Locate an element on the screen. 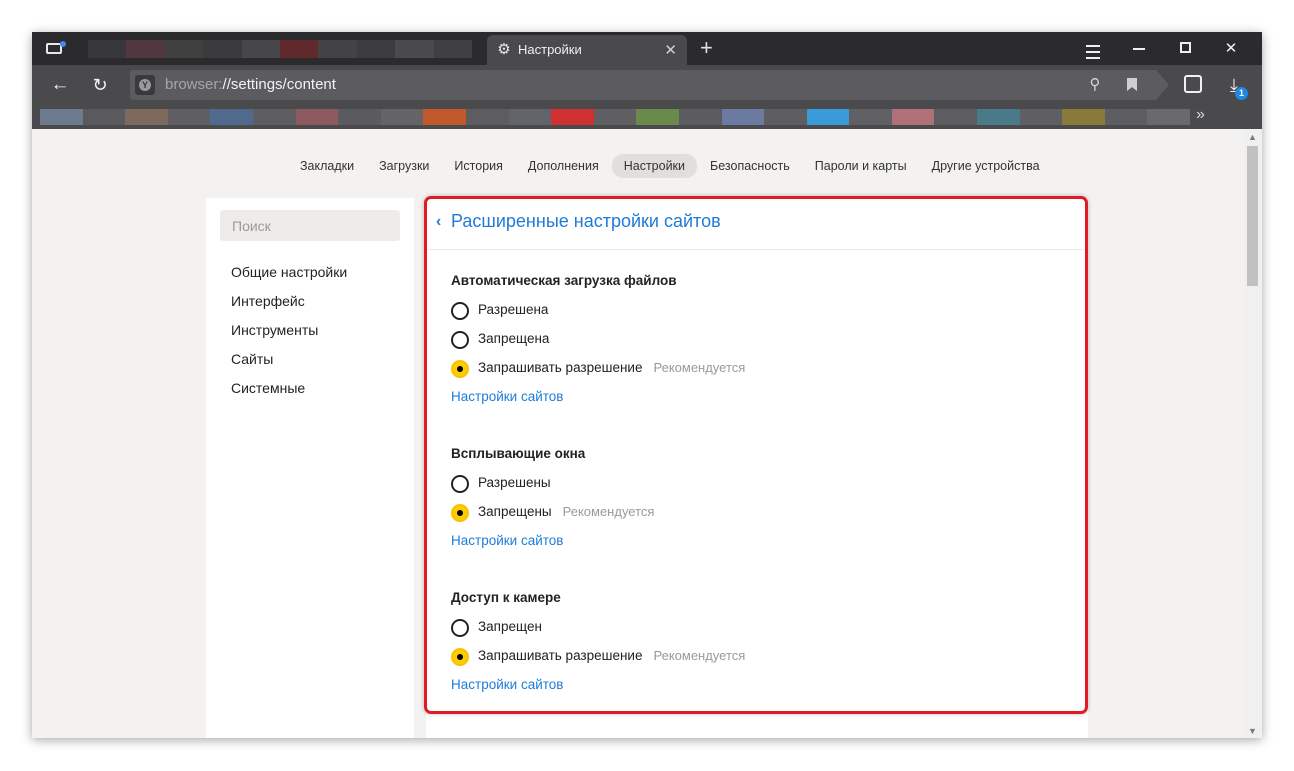  minimize-icon is located at coordinates (1139, 48).